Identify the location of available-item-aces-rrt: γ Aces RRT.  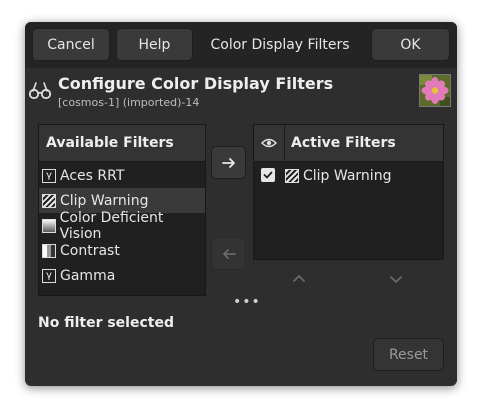
(122, 175).